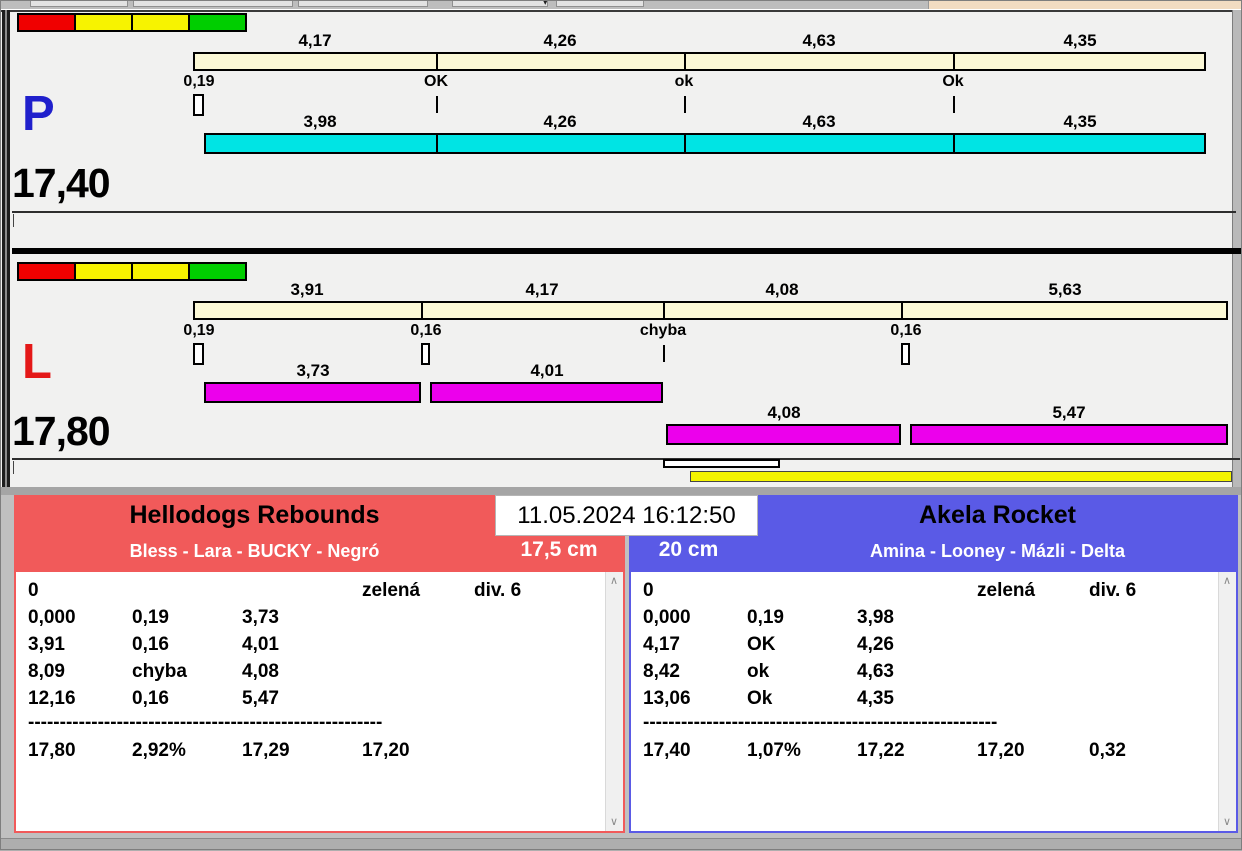  What do you see at coordinates (819, 121) in the screenshot?
I see `run-time-label: 4,63` at bounding box center [819, 121].